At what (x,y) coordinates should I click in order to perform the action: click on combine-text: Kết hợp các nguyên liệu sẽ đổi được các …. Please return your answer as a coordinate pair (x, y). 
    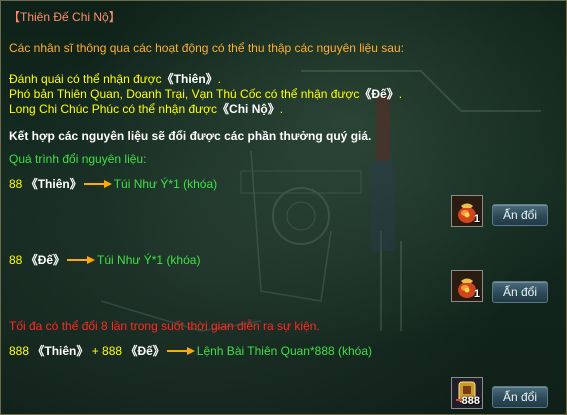
    Looking at the image, I should click on (190, 136).